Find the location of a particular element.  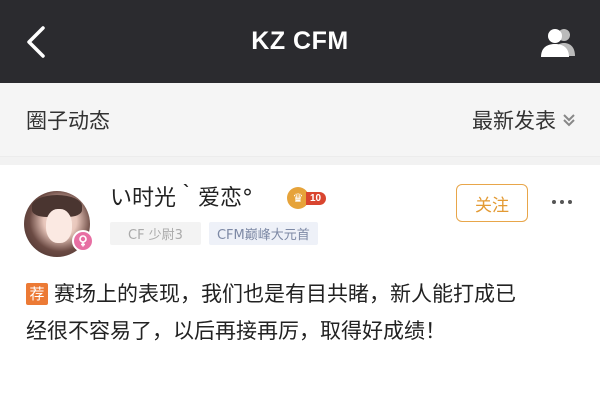

members-button is located at coordinates (558, 42).